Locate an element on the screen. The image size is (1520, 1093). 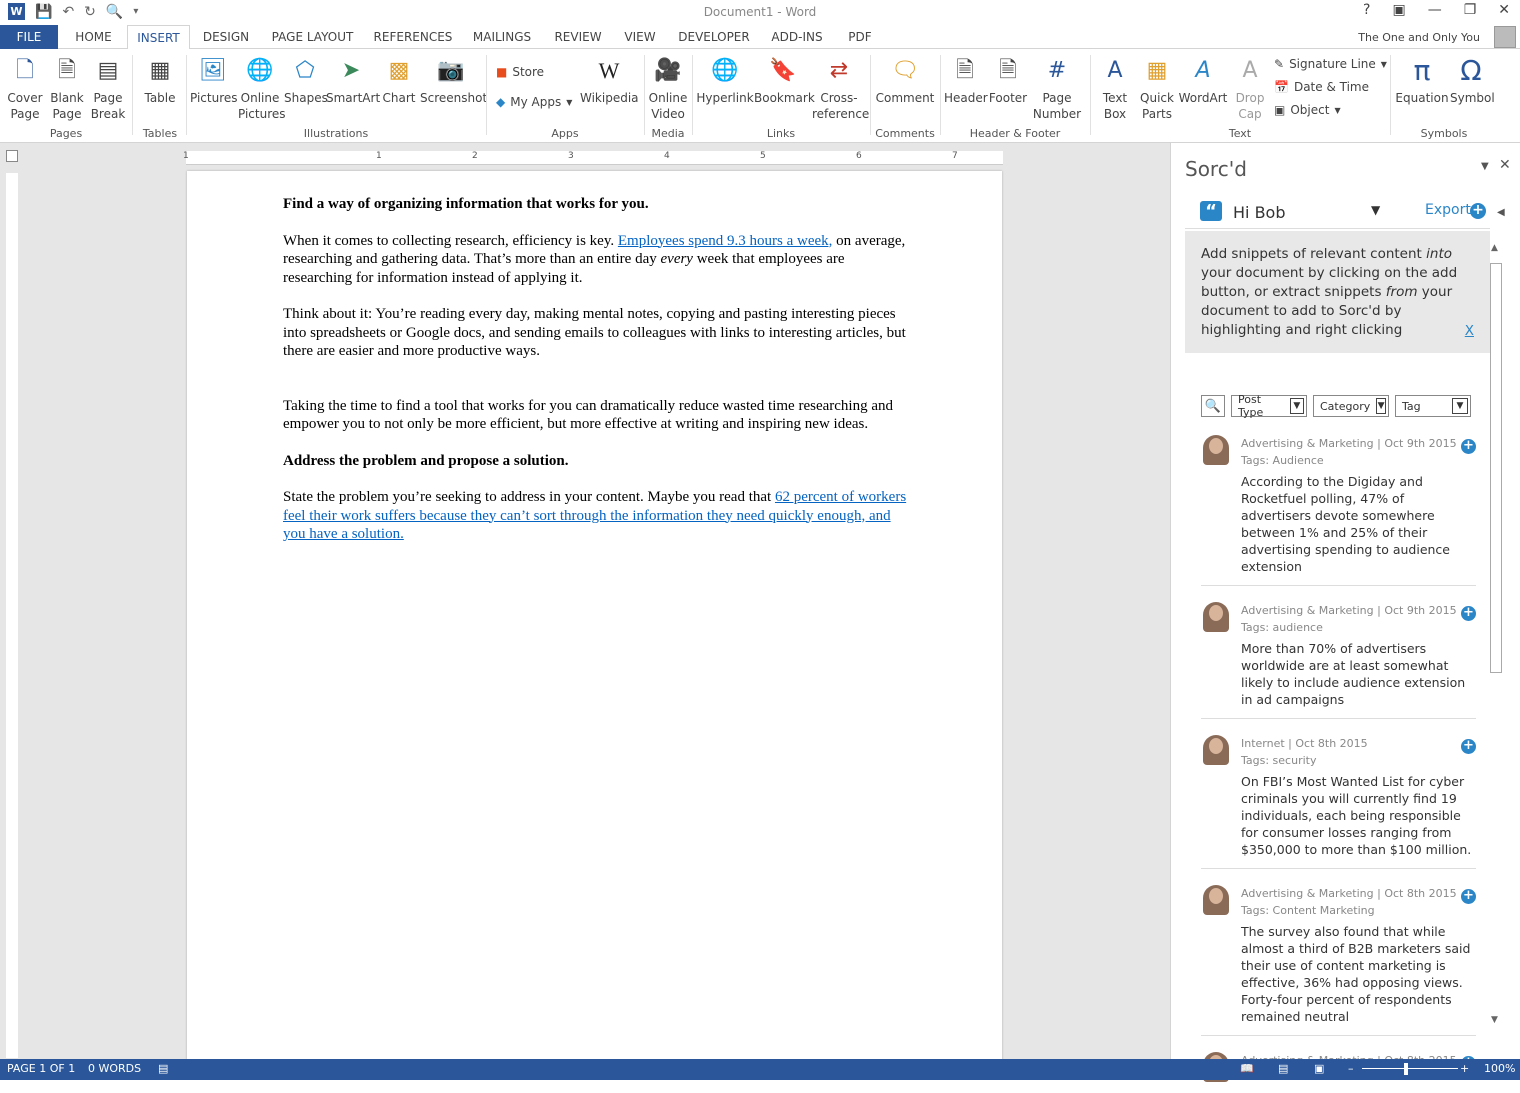
zoom-slider-thumb is located at coordinates (1406, 1069).